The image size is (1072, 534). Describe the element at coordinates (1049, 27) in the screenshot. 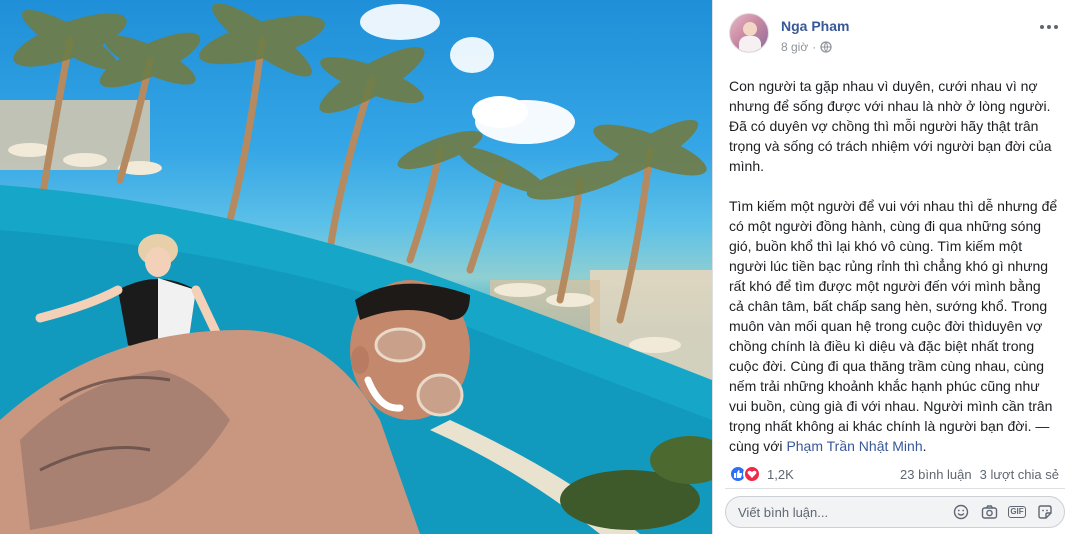

I see `more-options-icon` at that location.